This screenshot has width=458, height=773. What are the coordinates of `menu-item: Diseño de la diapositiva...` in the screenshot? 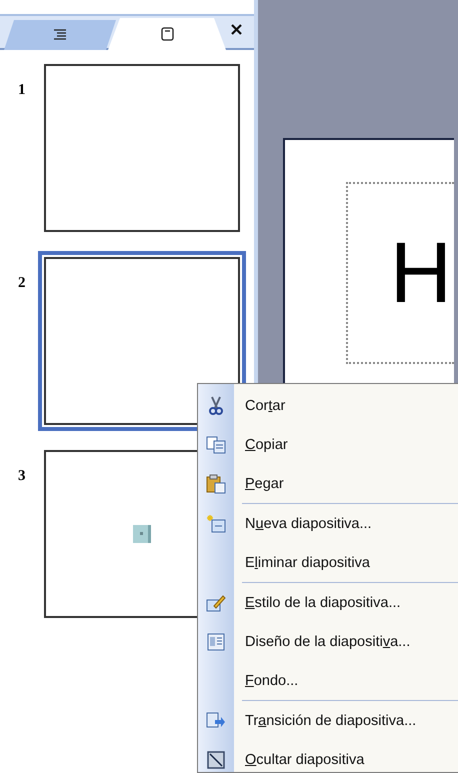 It's located at (328, 641).